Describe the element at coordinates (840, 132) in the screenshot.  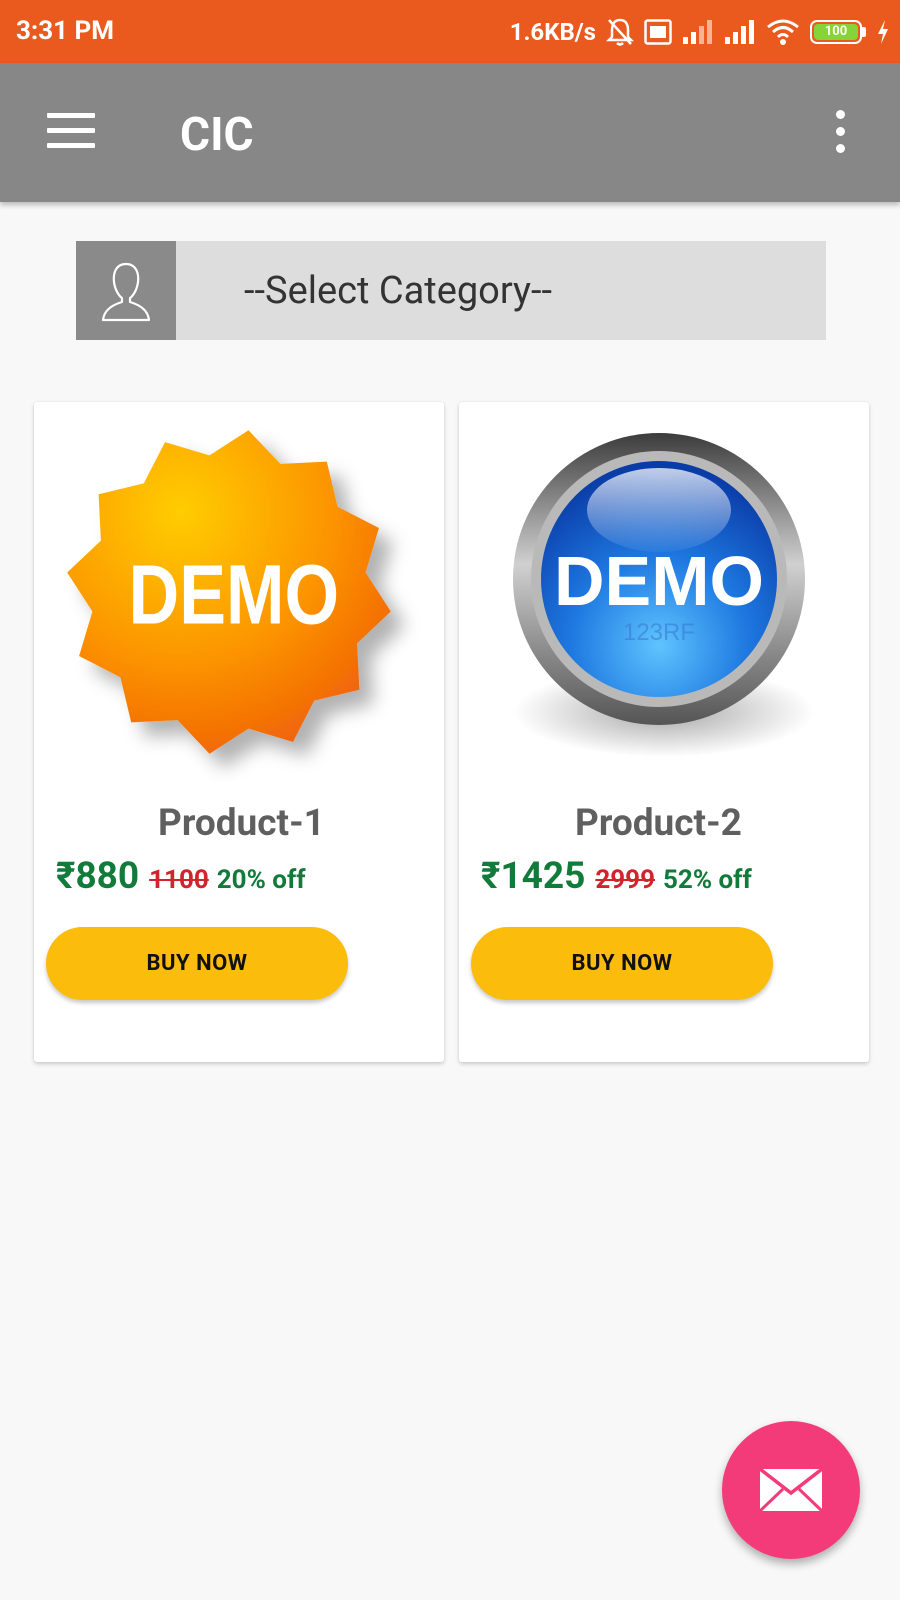
I see `more-vertical-icon` at that location.